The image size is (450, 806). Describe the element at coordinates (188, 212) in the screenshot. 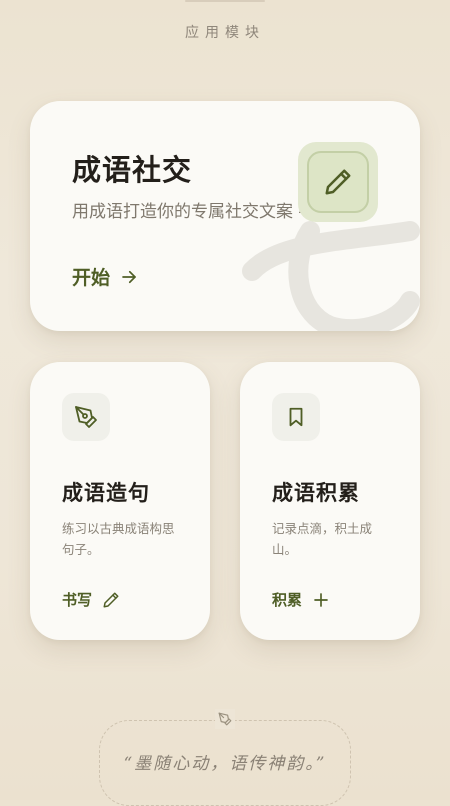

I see `hero-subtitle: 用成语打造你的专属社交文案 -` at that location.